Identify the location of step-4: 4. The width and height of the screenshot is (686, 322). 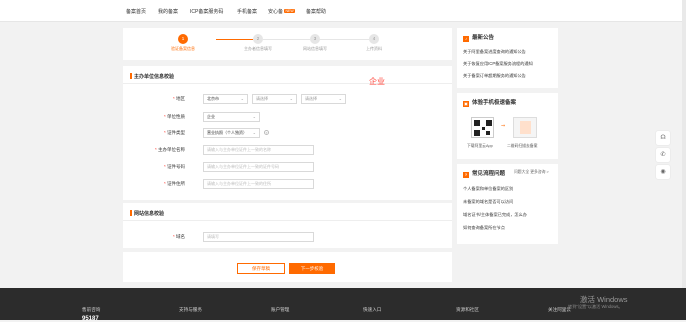
(374, 39).